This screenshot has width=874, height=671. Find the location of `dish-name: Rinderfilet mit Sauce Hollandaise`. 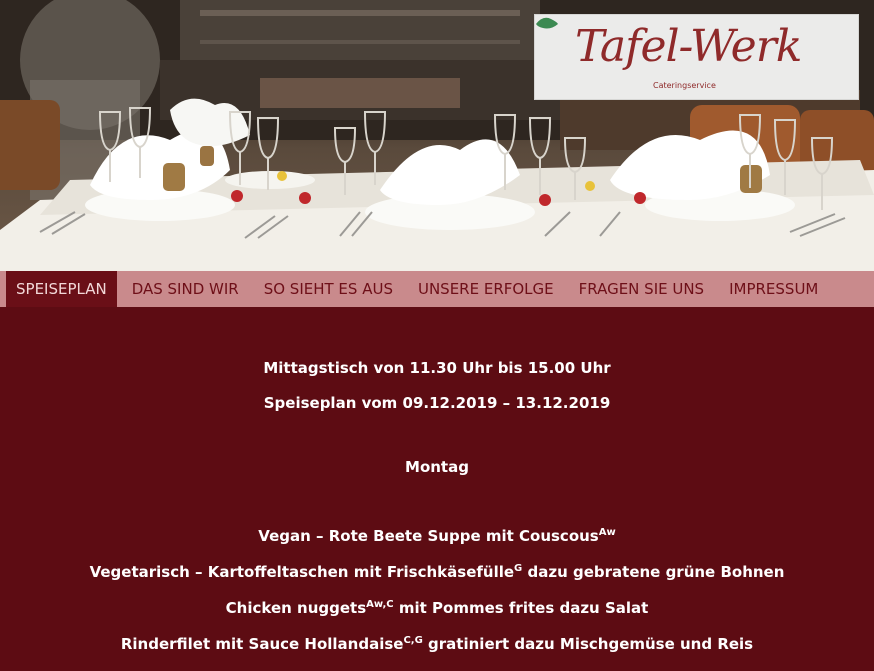

dish-name: Rinderfilet mit Sauce Hollandaise is located at coordinates (262, 644).